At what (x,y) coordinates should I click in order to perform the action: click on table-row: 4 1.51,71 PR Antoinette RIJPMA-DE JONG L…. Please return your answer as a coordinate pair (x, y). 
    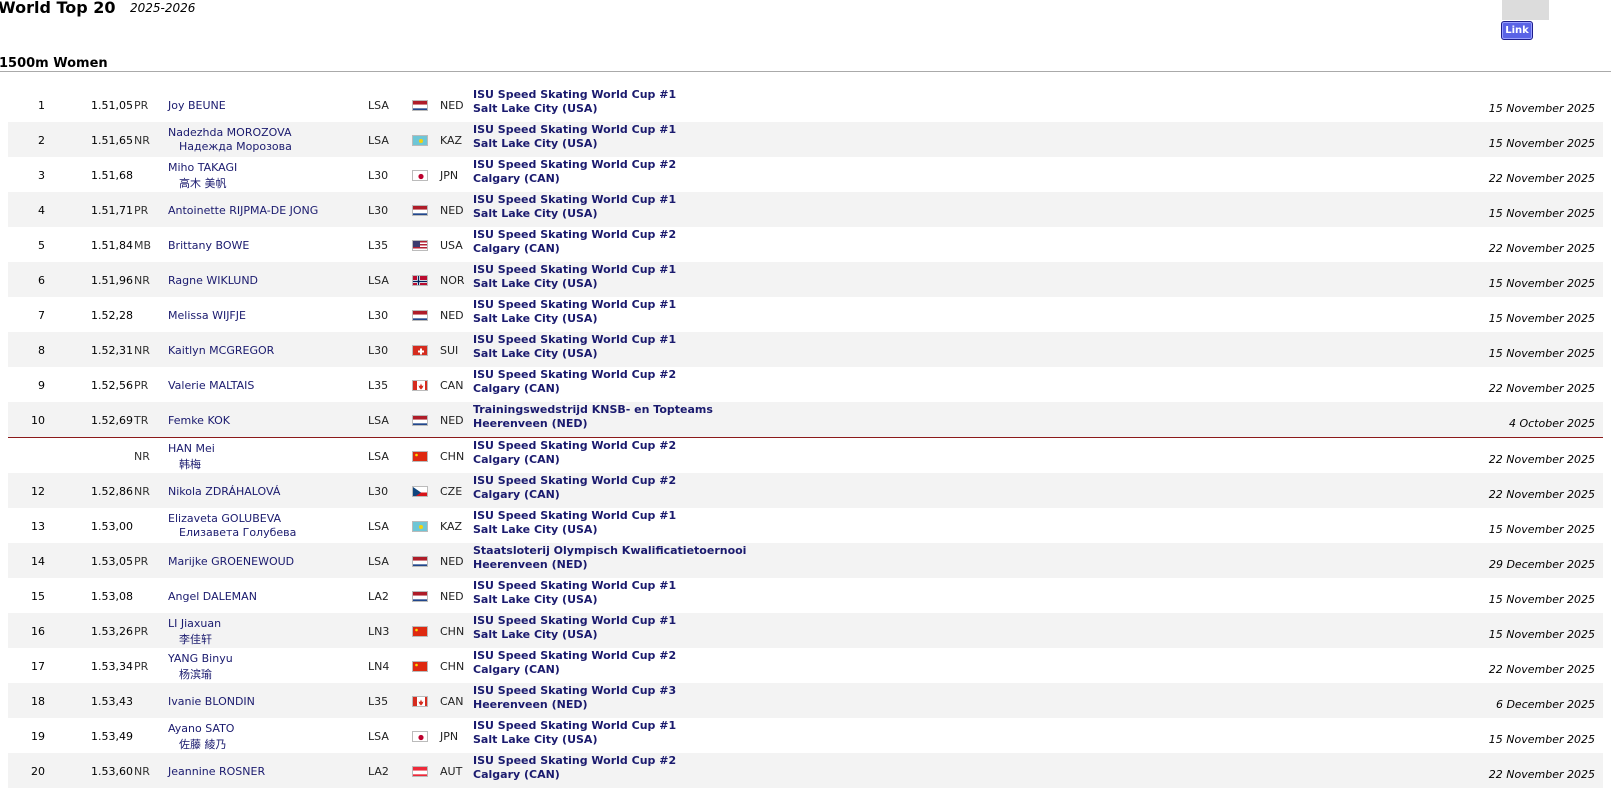
    Looking at the image, I should click on (805, 209).